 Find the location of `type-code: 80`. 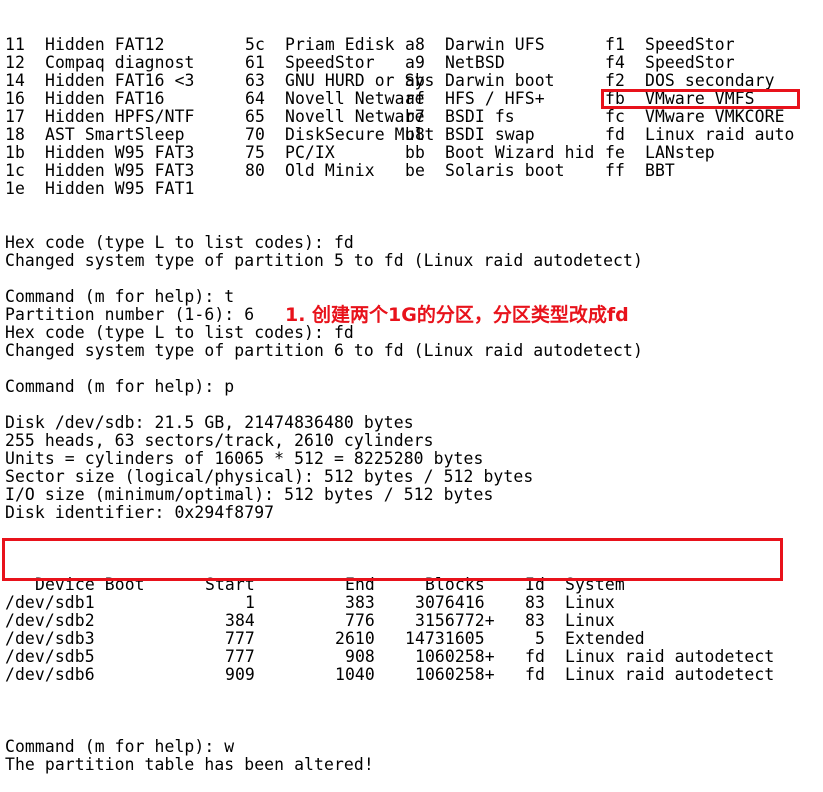

type-code: 80 is located at coordinates (255, 170).